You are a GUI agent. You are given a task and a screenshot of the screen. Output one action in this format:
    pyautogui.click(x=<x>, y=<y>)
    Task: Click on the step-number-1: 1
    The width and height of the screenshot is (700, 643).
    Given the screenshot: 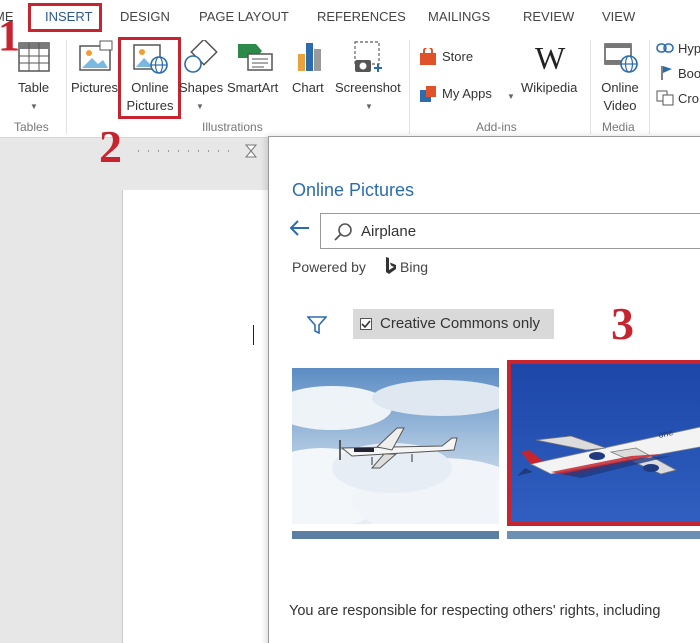 What is the action you would take?
    pyautogui.click(x=10, y=35)
    